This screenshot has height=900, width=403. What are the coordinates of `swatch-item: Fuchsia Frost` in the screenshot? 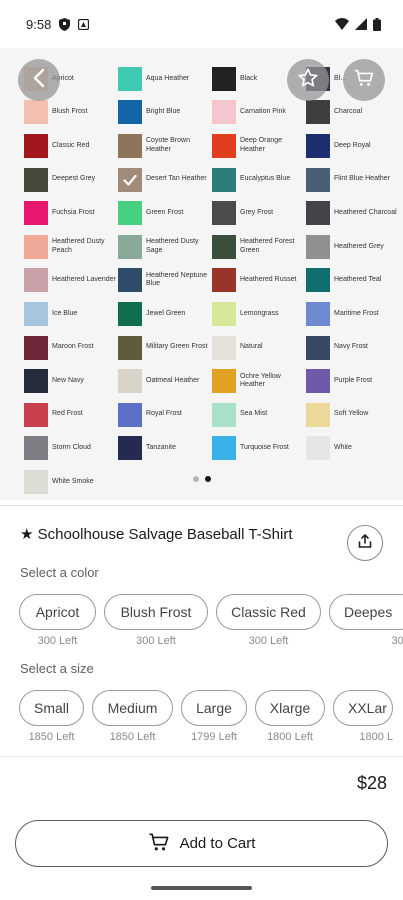 It's located at (71, 213).